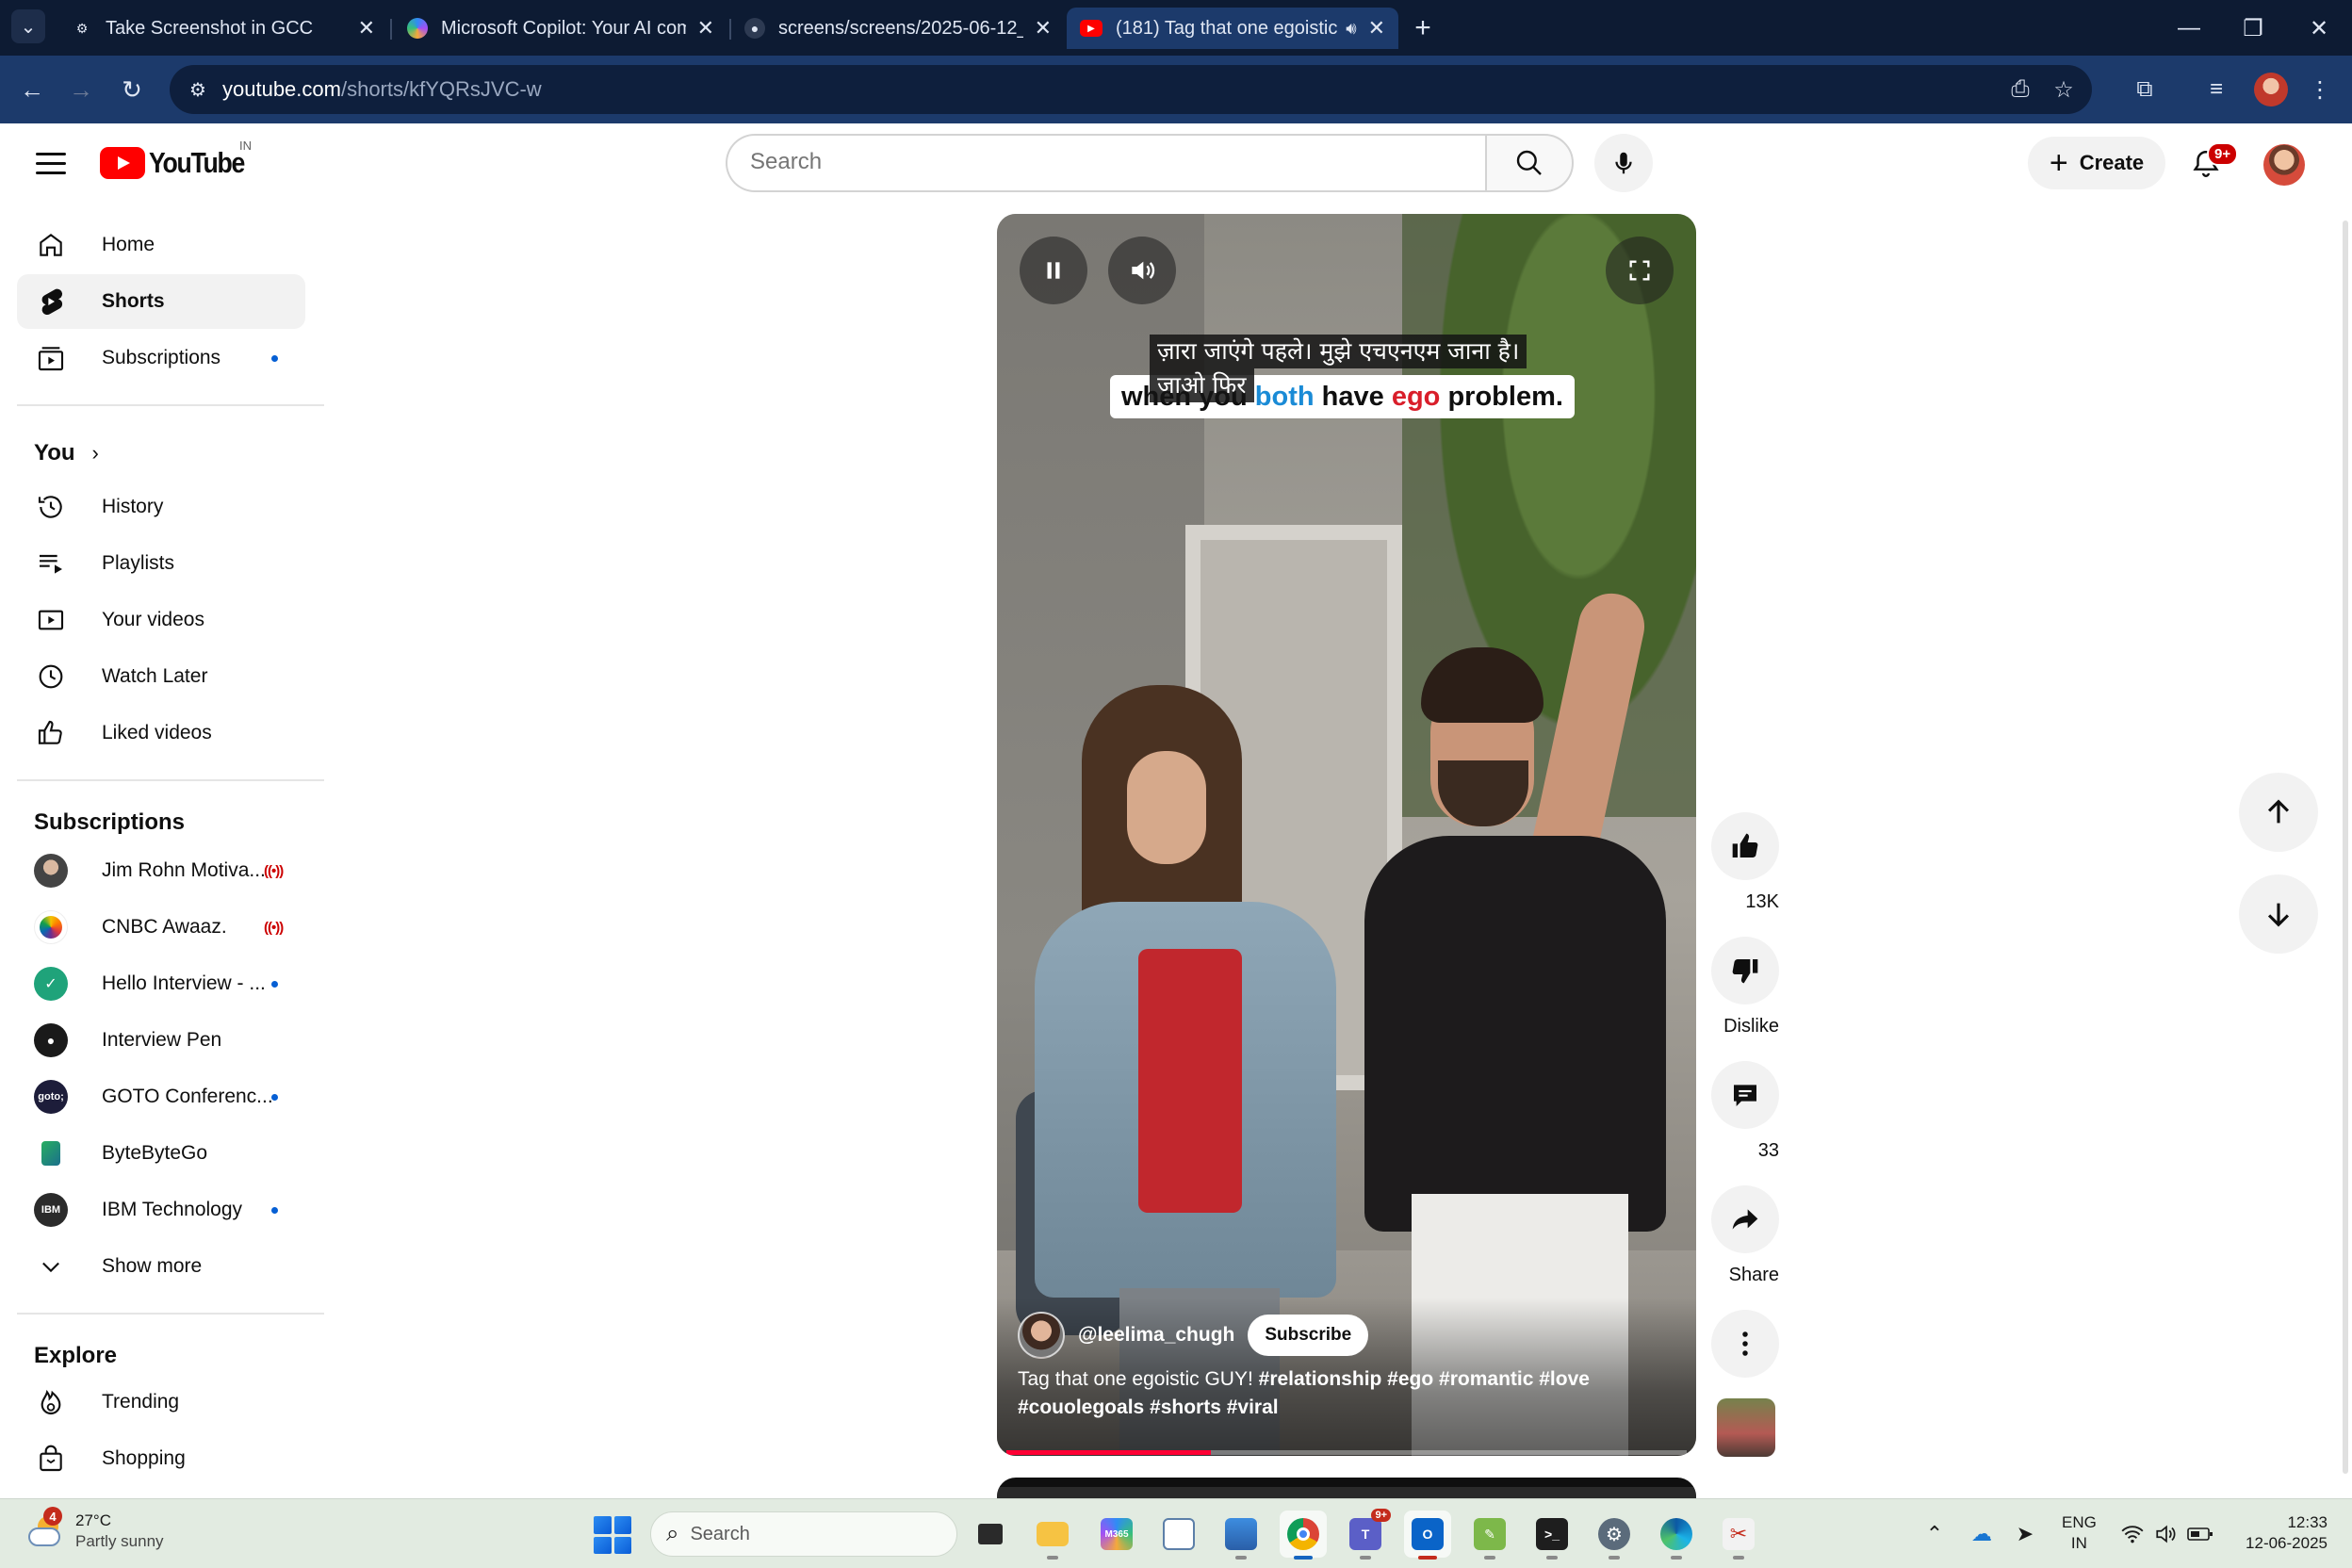  What do you see at coordinates (32, 89) in the screenshot?
I see `back-button: ←` at bounding box center [32, 89].